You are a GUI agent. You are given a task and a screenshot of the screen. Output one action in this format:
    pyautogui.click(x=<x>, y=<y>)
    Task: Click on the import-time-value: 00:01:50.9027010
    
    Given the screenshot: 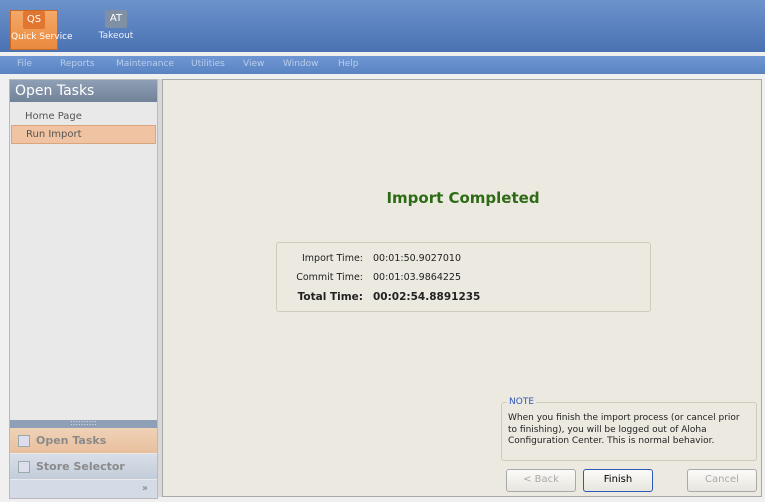 What is the action you would take?
    pyautogui.click(x=417, y=258)
    